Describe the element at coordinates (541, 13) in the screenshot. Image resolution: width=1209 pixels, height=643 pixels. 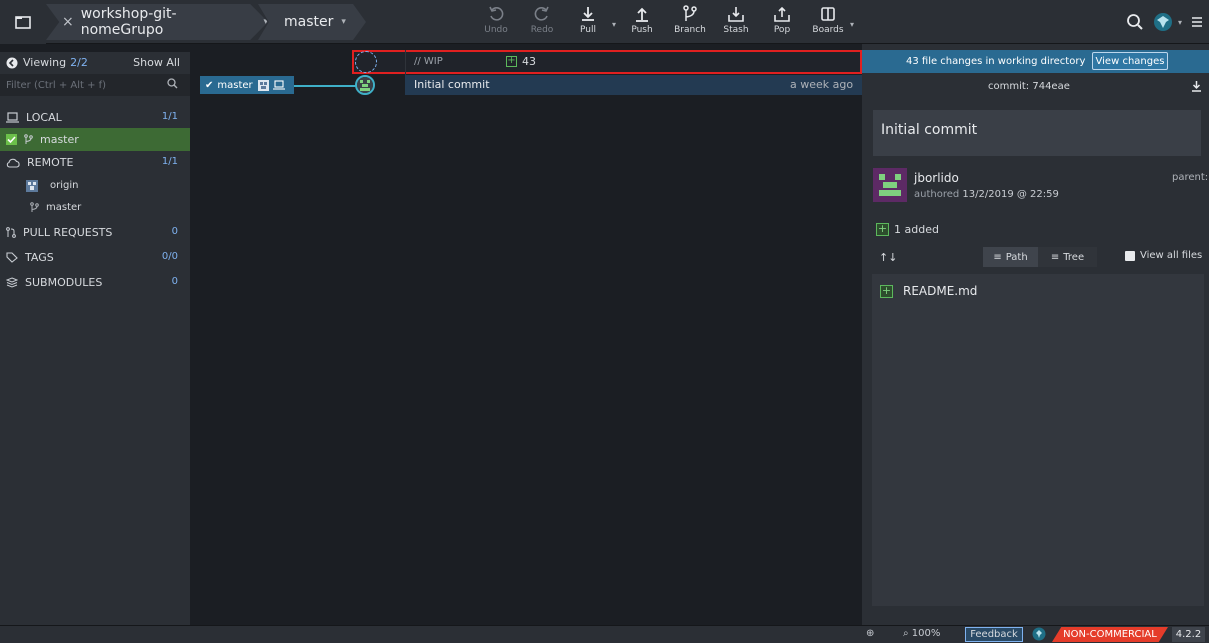
I see `redo-icon` at that location.